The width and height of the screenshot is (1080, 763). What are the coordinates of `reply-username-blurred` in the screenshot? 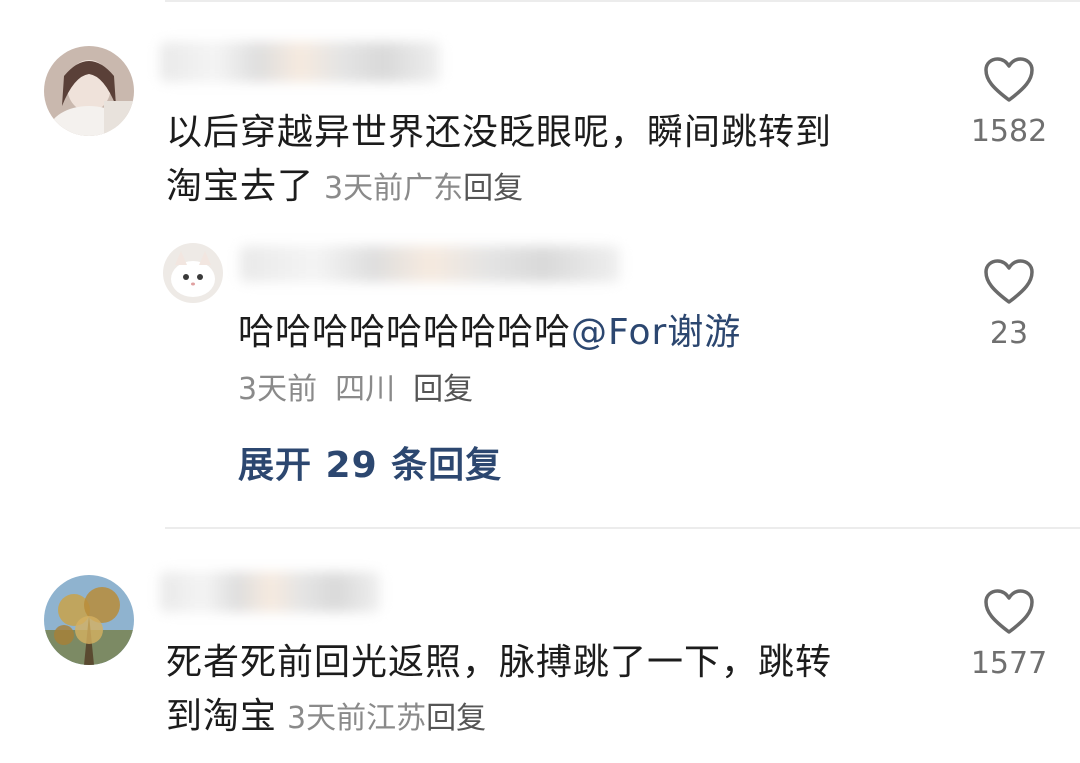 It's located at (430, 264).